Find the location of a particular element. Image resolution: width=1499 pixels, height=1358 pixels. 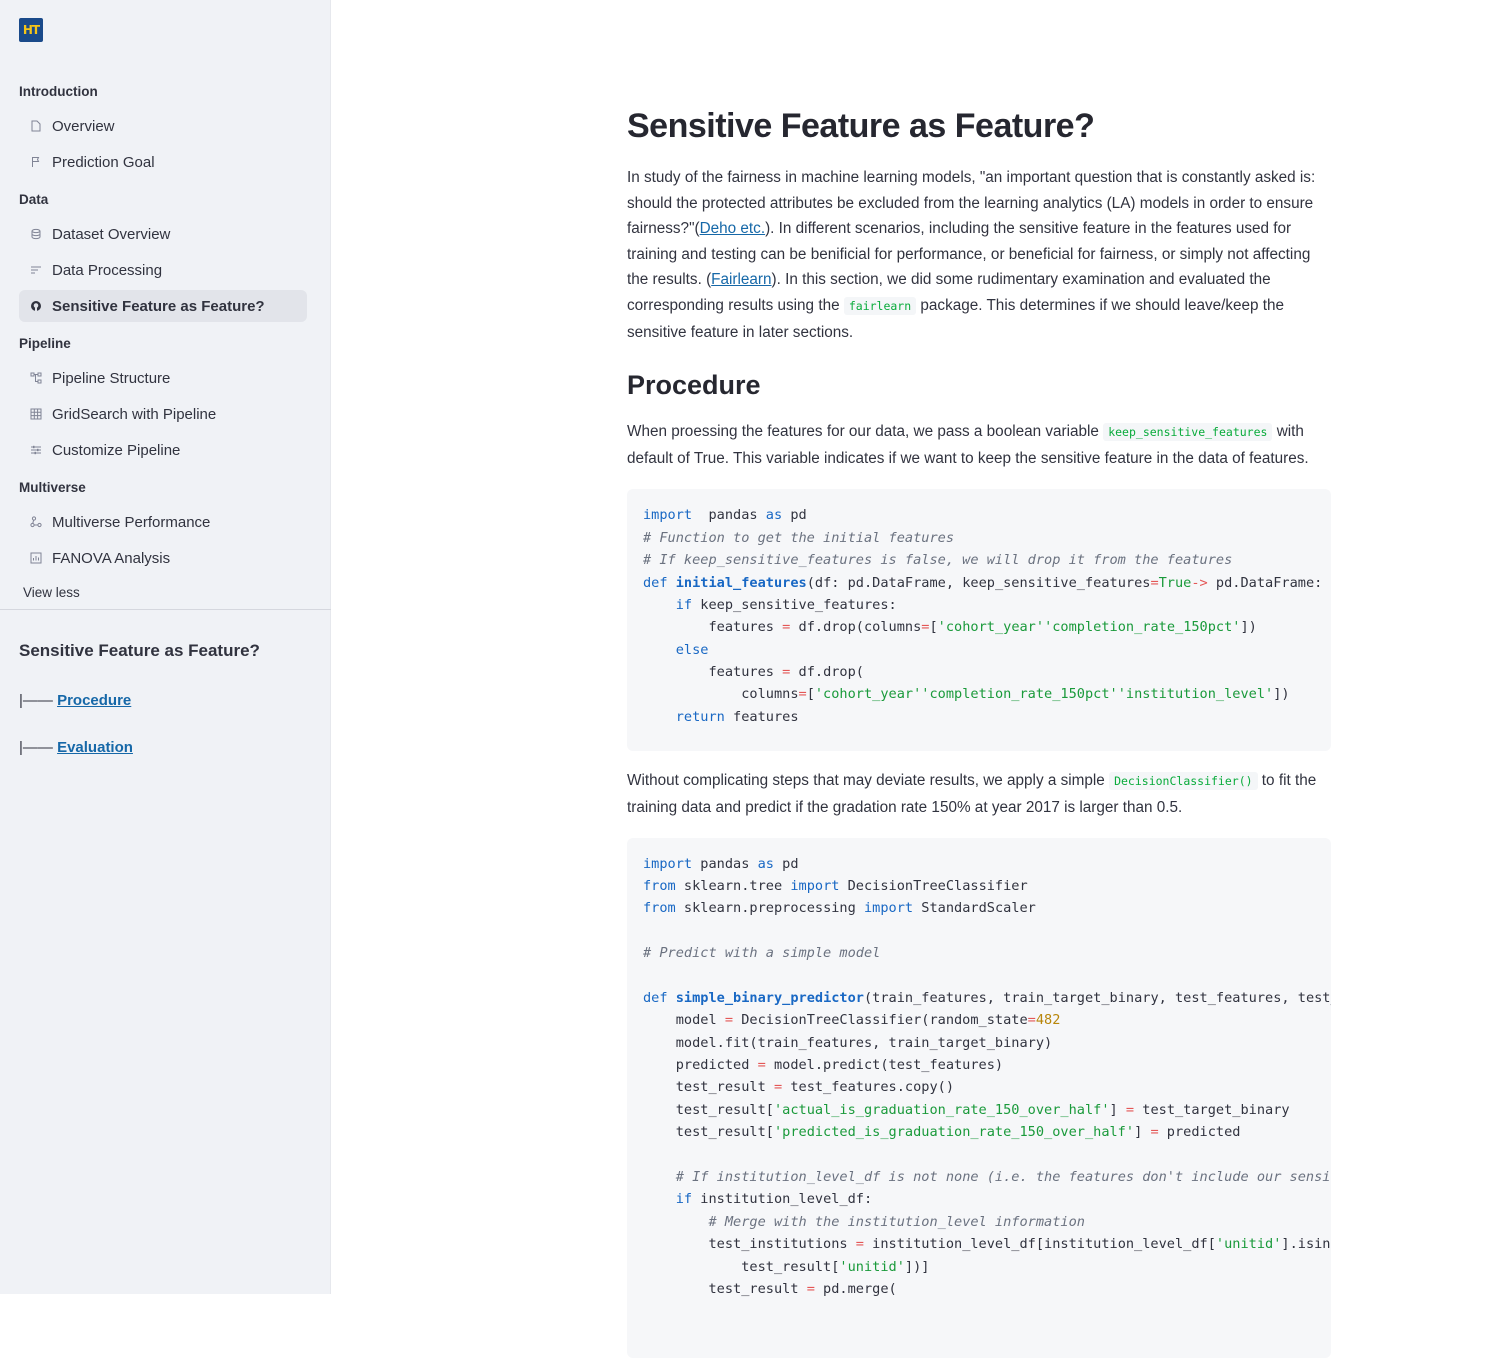

code-line: return features is located at coordinates (987, 717).